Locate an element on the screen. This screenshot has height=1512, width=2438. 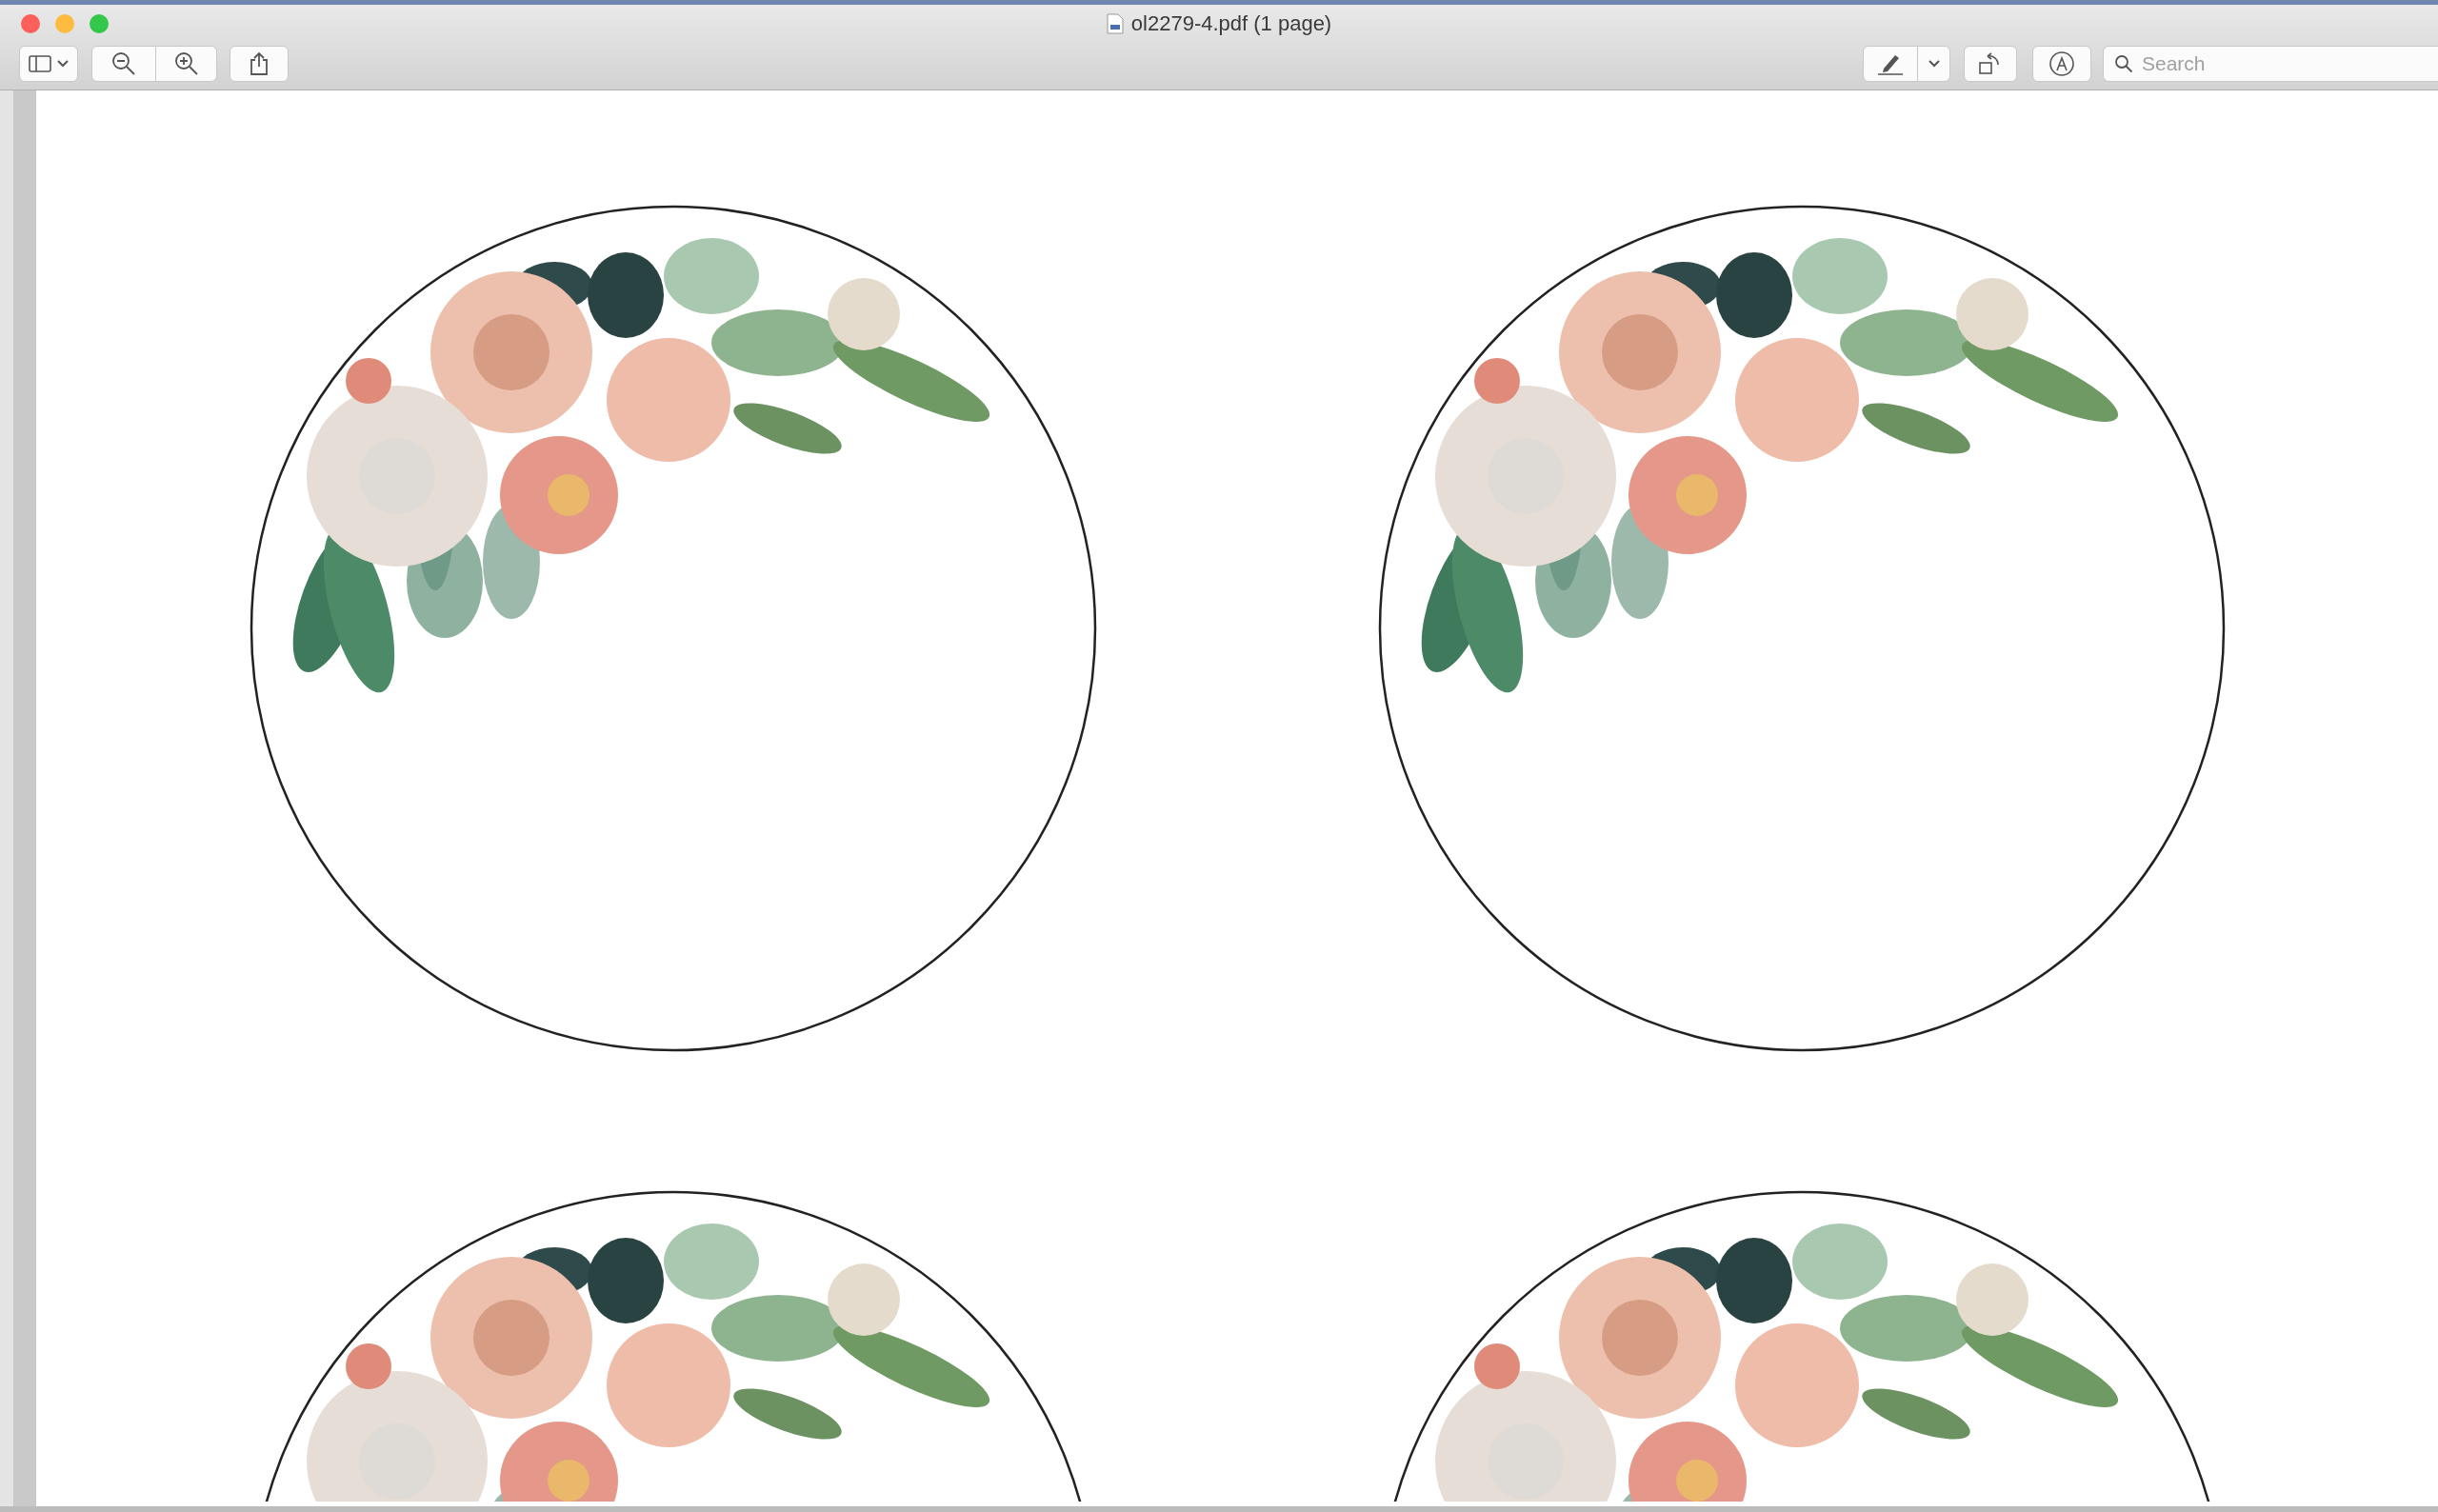
annotate-button is located at coordinates (2061, 64).